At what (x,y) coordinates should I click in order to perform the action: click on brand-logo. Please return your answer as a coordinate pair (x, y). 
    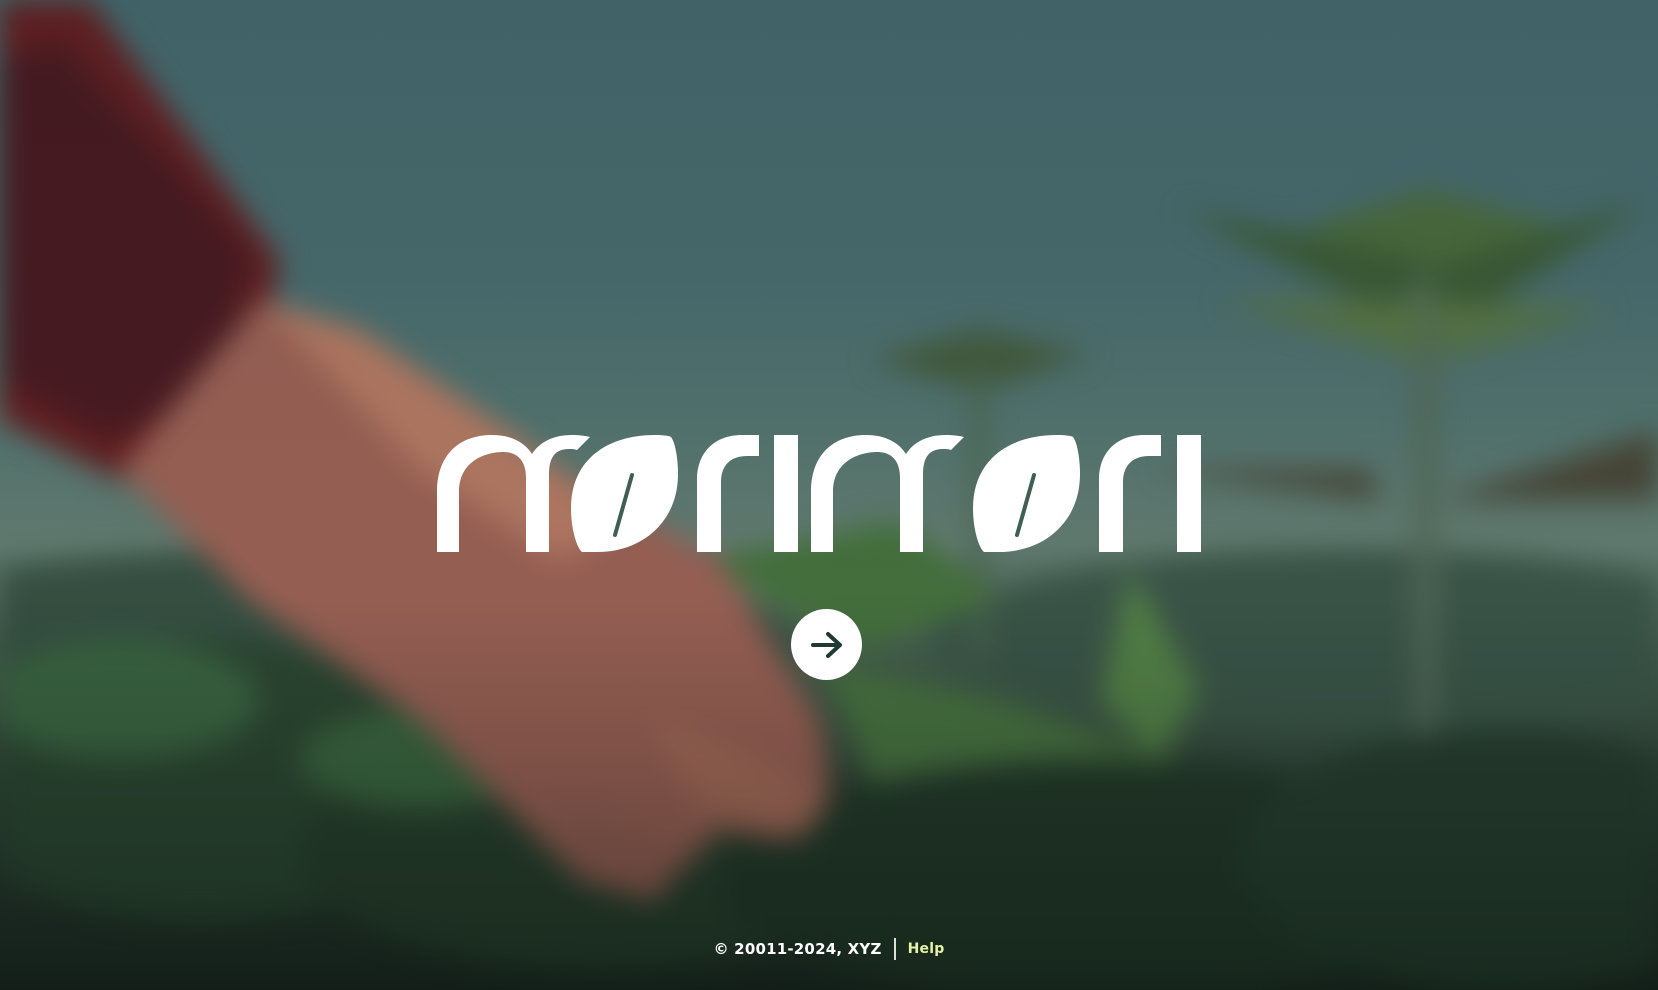
    Looking at the image, I should click on (827, 496).